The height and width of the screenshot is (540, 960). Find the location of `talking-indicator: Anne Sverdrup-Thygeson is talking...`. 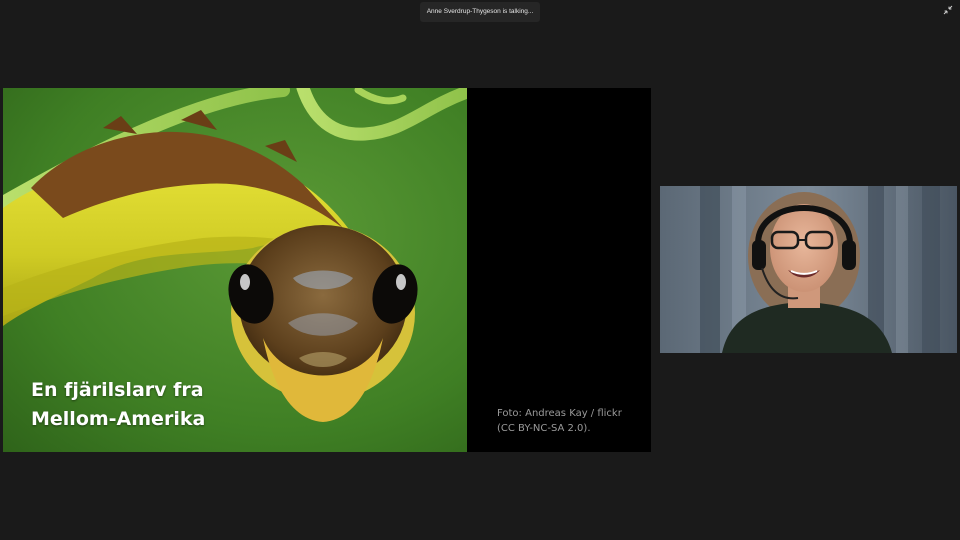

talking-indicator: Anne Sverdrup-Thygeson is talking... is located at coordinates (480, 12).